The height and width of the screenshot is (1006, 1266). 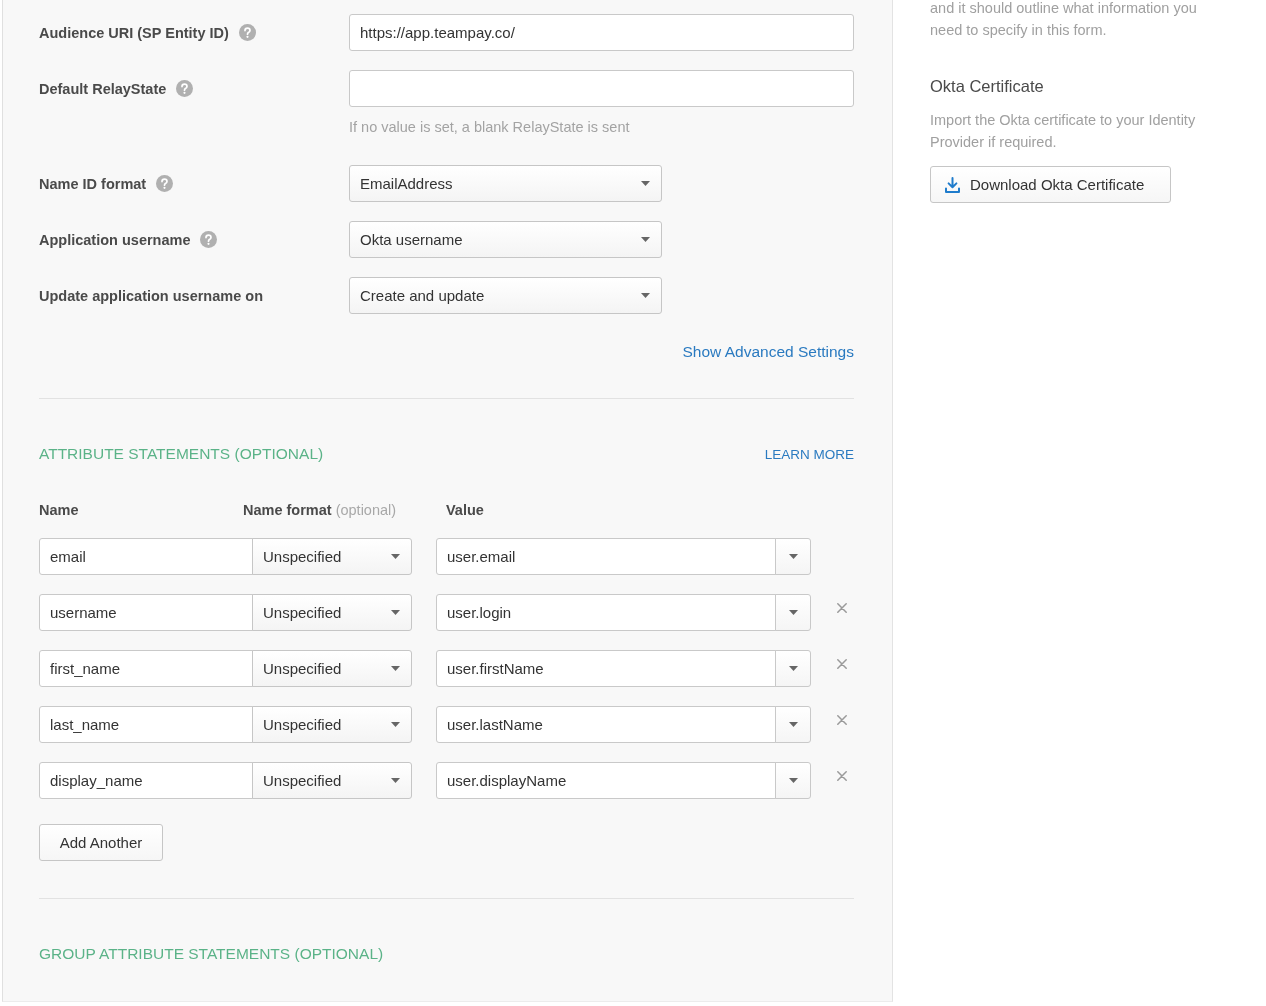 What do you see at coordinates (606, 780) in the screenshot?
I see `value-field: user.displayName` at bounding box center [606, 780].